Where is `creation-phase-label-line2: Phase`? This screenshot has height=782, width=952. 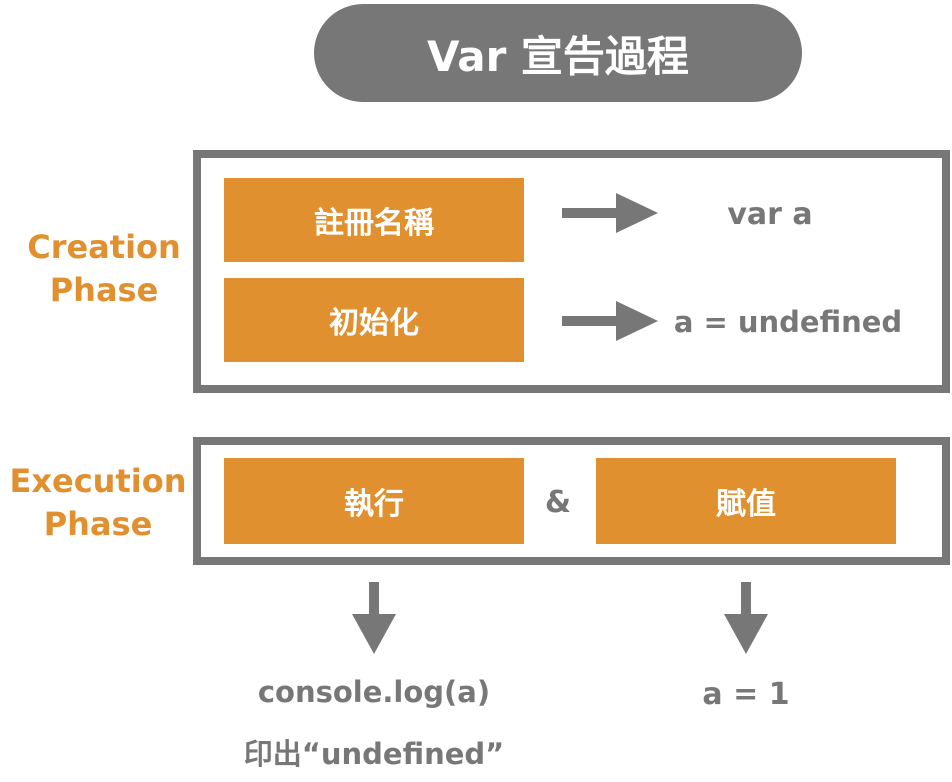 creation-phase-label-line2: Phase is located at coordinates (104, 290).